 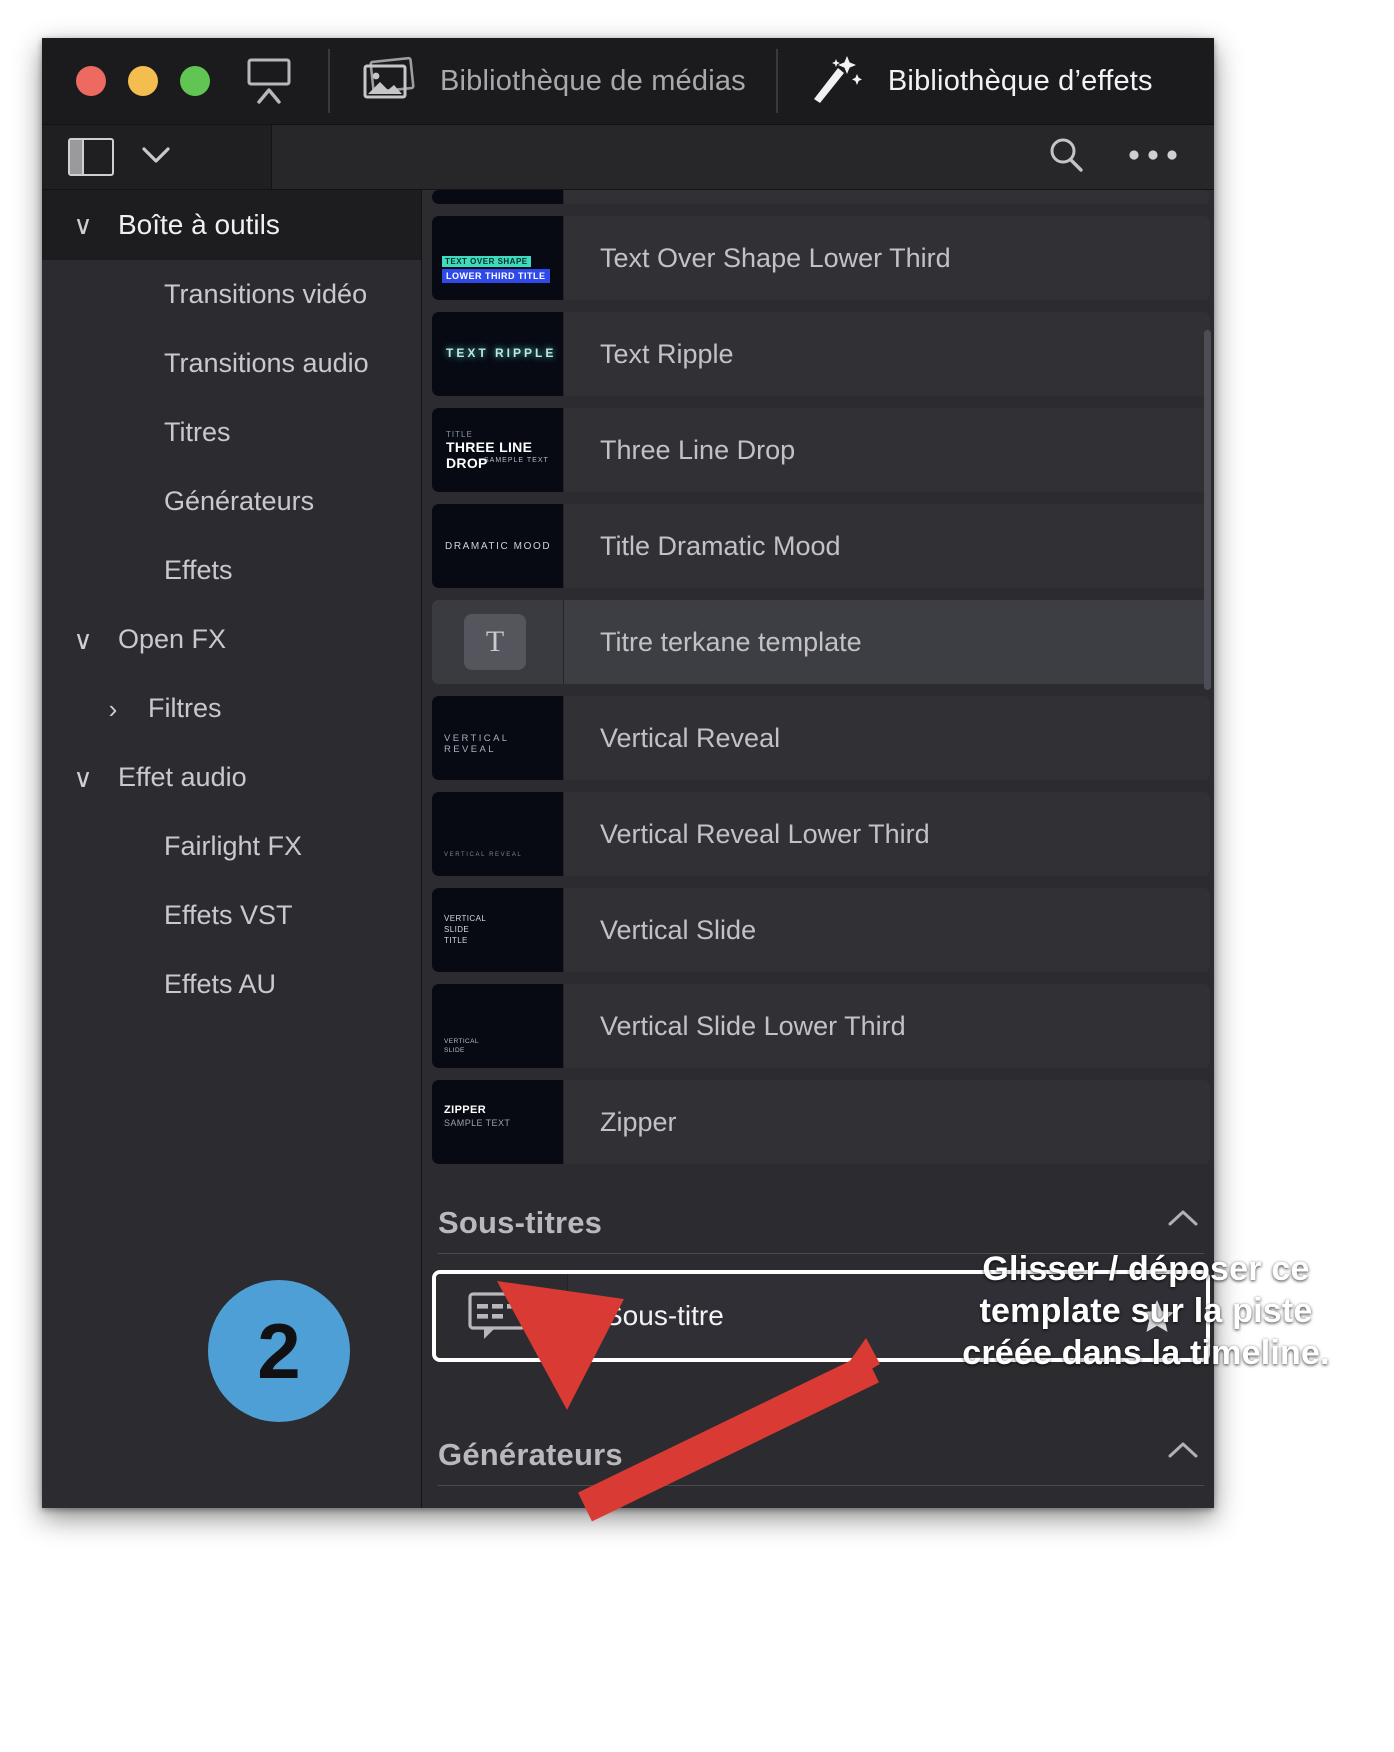 I want to click on thumbnail: VERTICAL SLIDE TITLE, so click(x=498, y=930).